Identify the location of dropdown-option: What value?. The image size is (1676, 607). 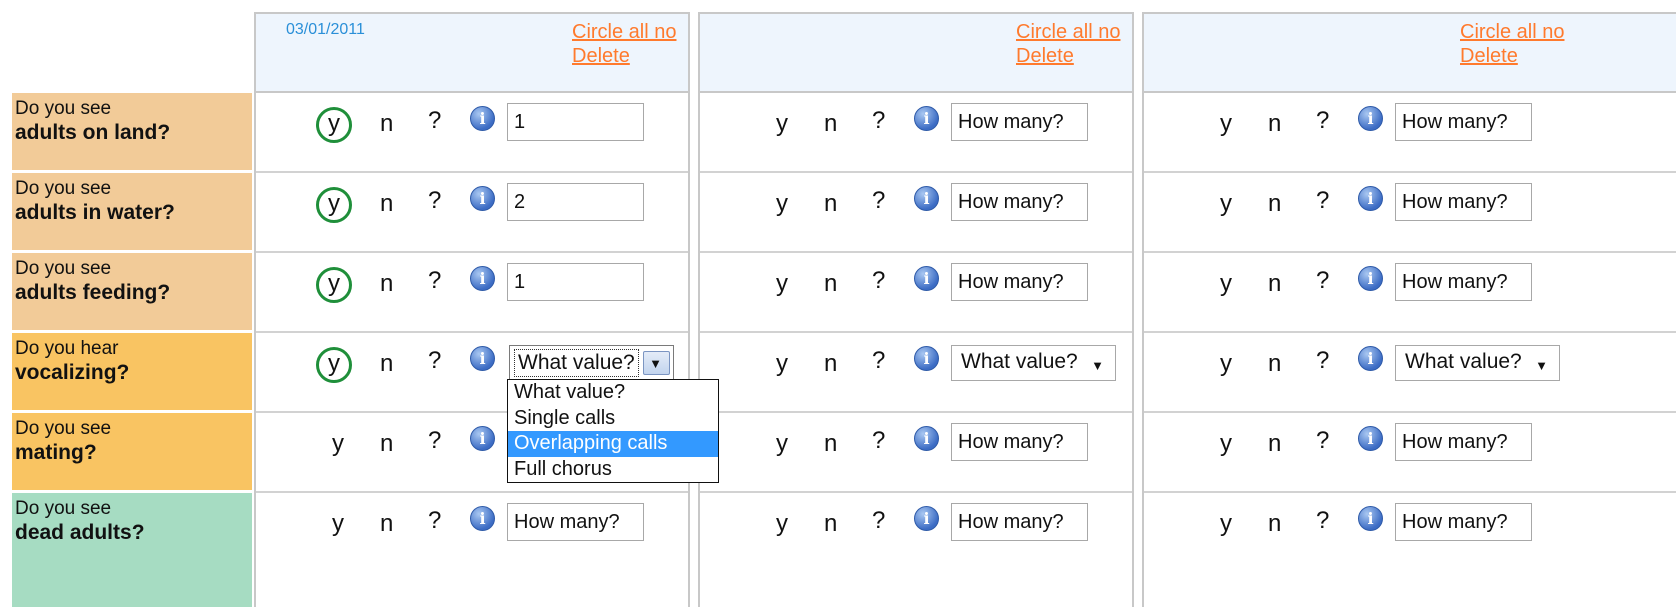
(613, 393).